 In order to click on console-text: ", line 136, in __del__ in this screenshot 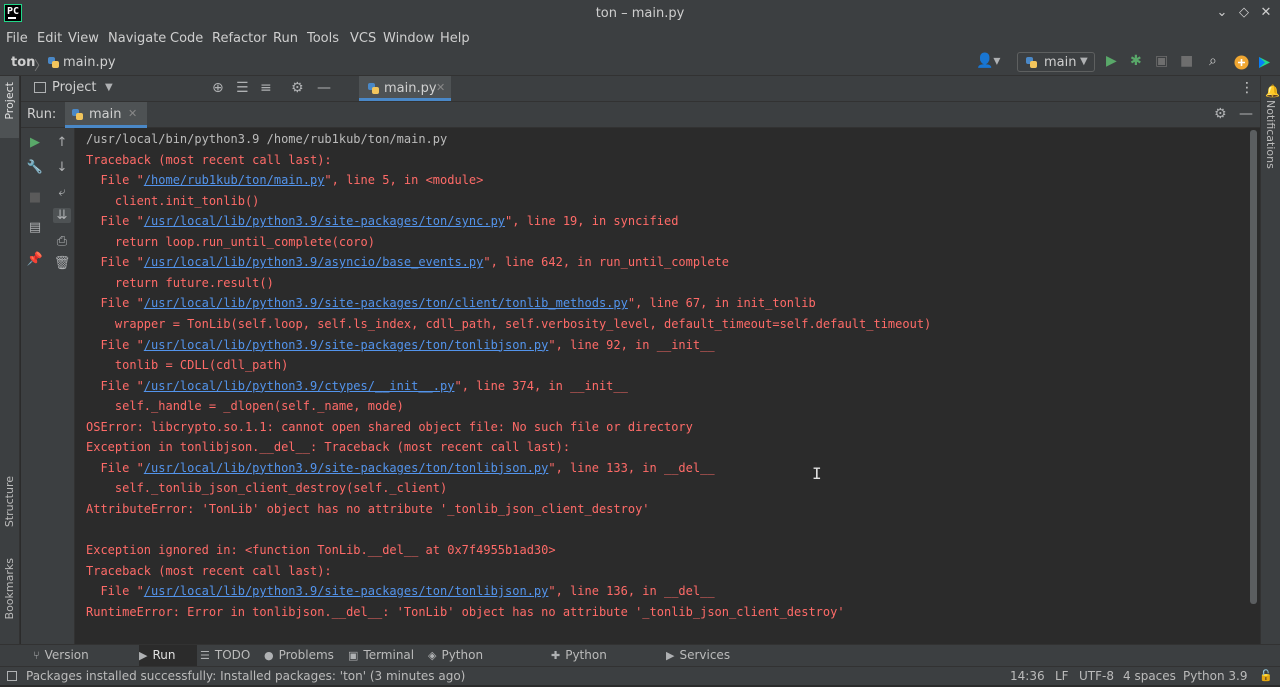, I will do `click(631, 591)`.